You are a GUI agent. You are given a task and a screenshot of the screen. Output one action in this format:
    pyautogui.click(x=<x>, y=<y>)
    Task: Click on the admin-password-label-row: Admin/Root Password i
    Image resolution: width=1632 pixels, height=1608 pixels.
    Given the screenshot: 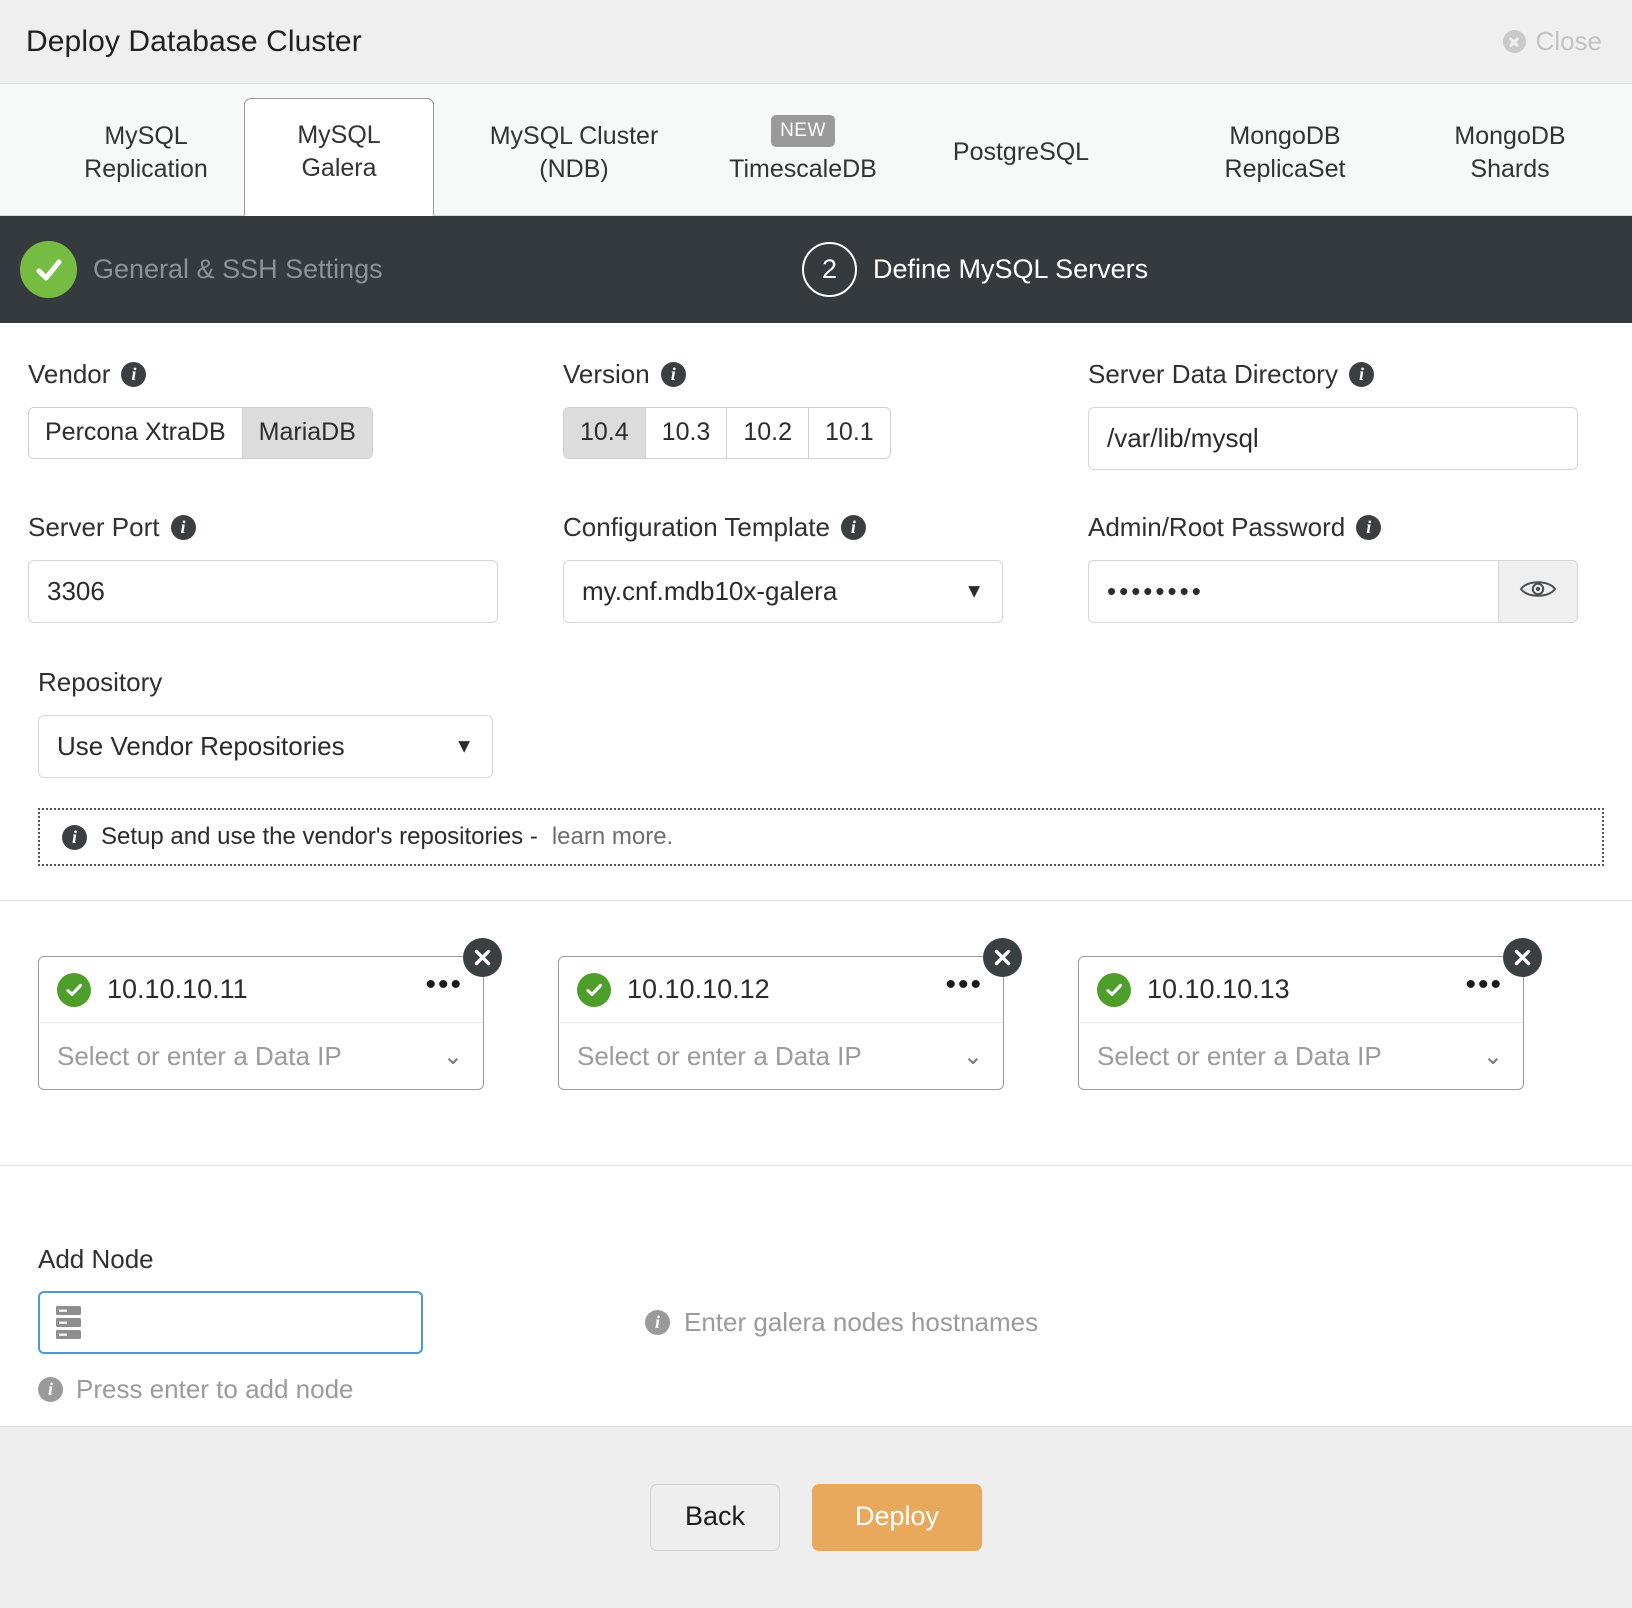 What is the action you would take?
    pyautogui.click(x=1333, y=527)
    